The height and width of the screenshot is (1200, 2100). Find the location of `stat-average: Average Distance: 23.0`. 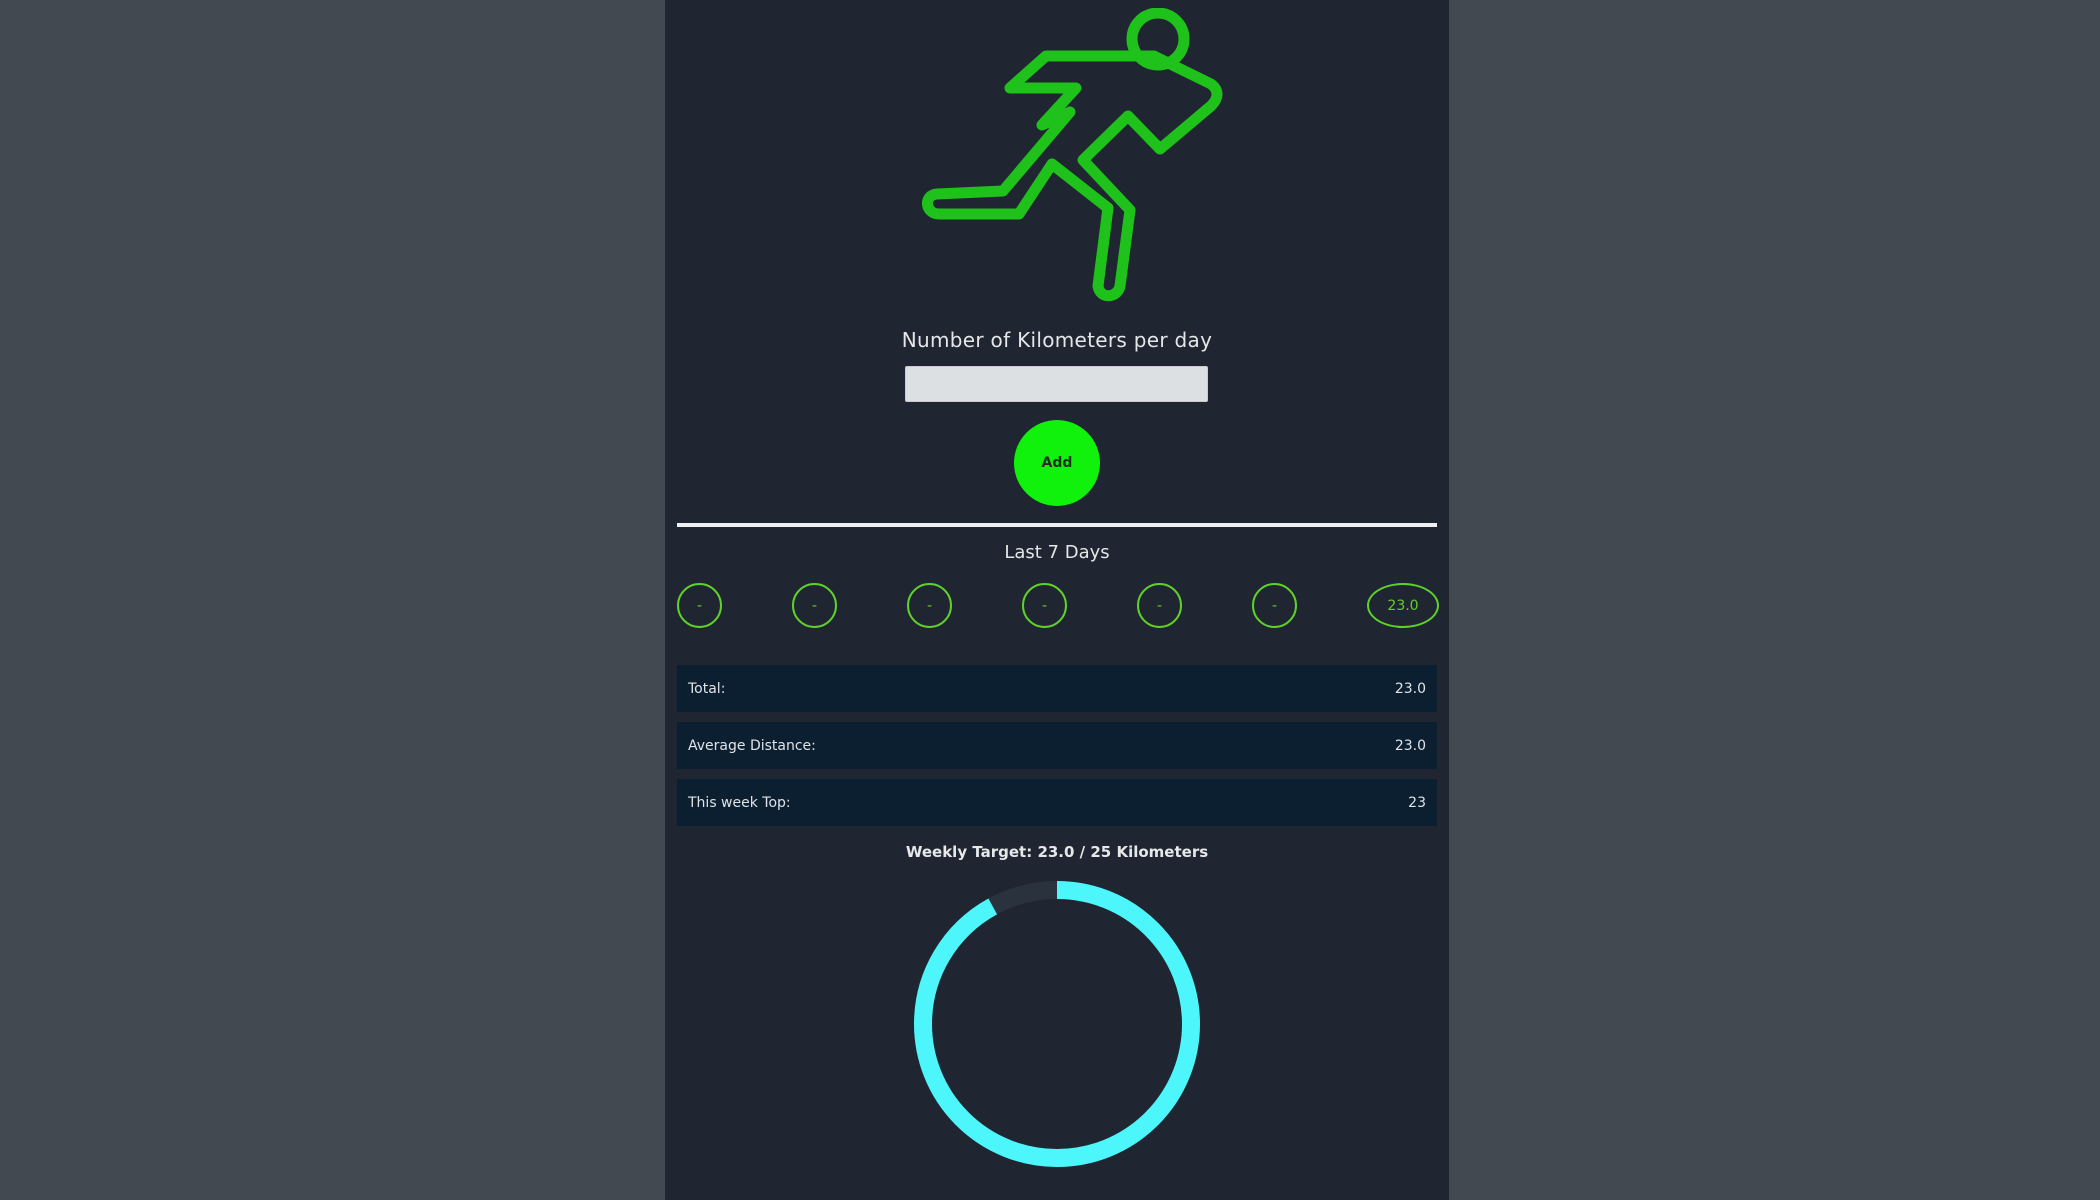

stat-average: Average Distance: 23.0 is located at coordinates (1057, 745).